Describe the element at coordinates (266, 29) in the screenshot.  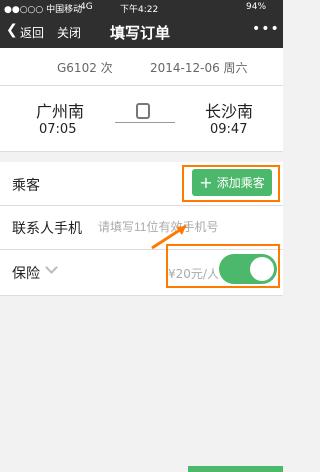
I see `more-icon: •••` at that location.